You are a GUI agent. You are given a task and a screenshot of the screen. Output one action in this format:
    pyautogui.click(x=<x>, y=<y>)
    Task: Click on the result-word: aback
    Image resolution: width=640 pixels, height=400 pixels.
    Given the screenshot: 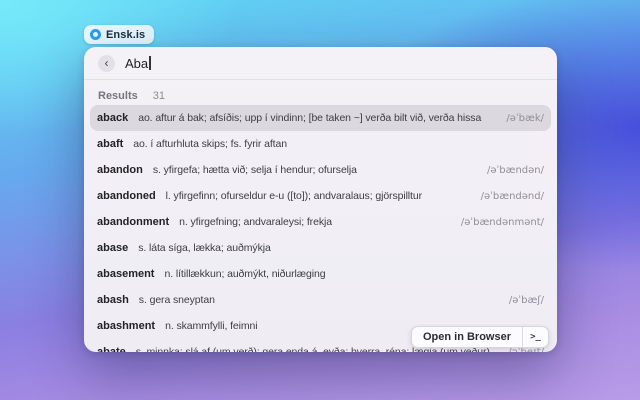 What is the action you would take?
    pyautogui.click(x=113, y=118)
    